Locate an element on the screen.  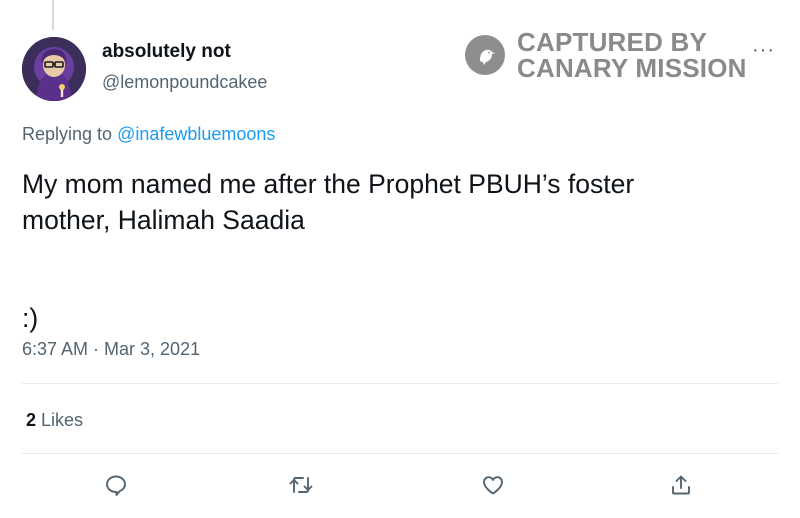
reply-mention-link: @inafewbluemoons is located at coordinates (196, 134).